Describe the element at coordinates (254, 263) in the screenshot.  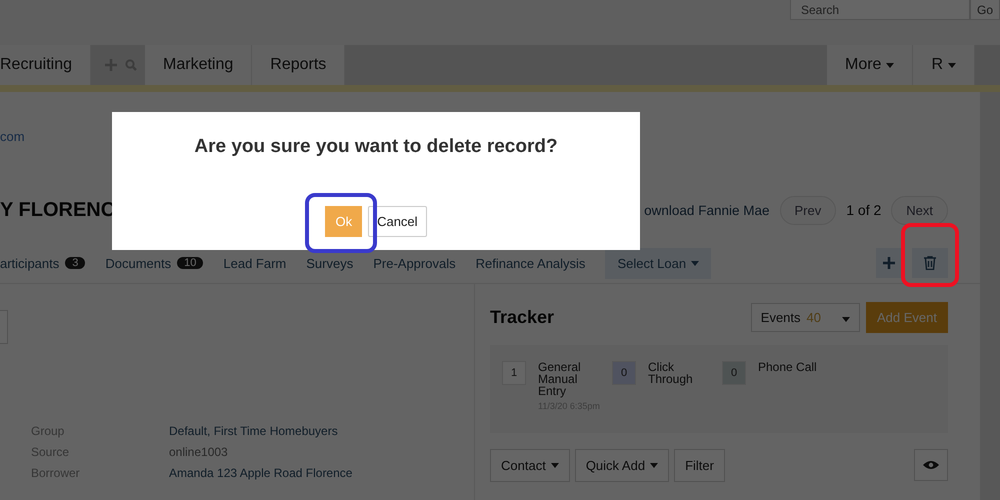
I see `record-tab: Lead Farm` at that location.